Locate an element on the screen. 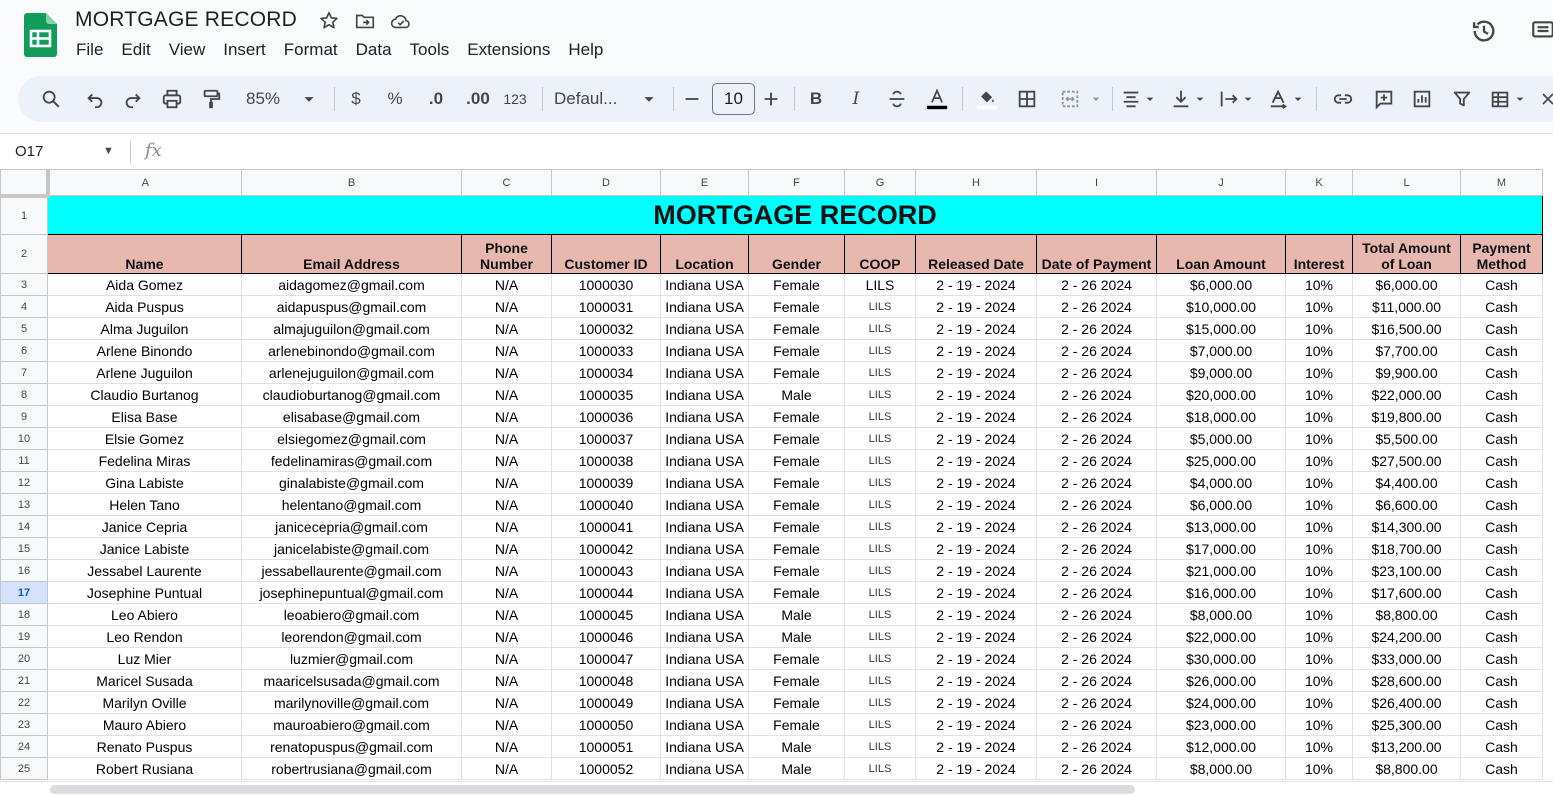 This screenshot has width=1553, height=796. fill-color-icon is located at coordinates (987, 99).